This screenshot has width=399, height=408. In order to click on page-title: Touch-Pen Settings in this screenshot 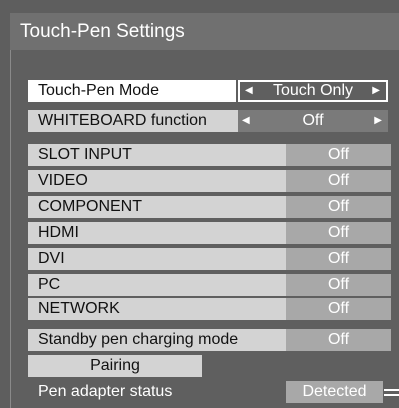, I will do `click(204, 31)`.